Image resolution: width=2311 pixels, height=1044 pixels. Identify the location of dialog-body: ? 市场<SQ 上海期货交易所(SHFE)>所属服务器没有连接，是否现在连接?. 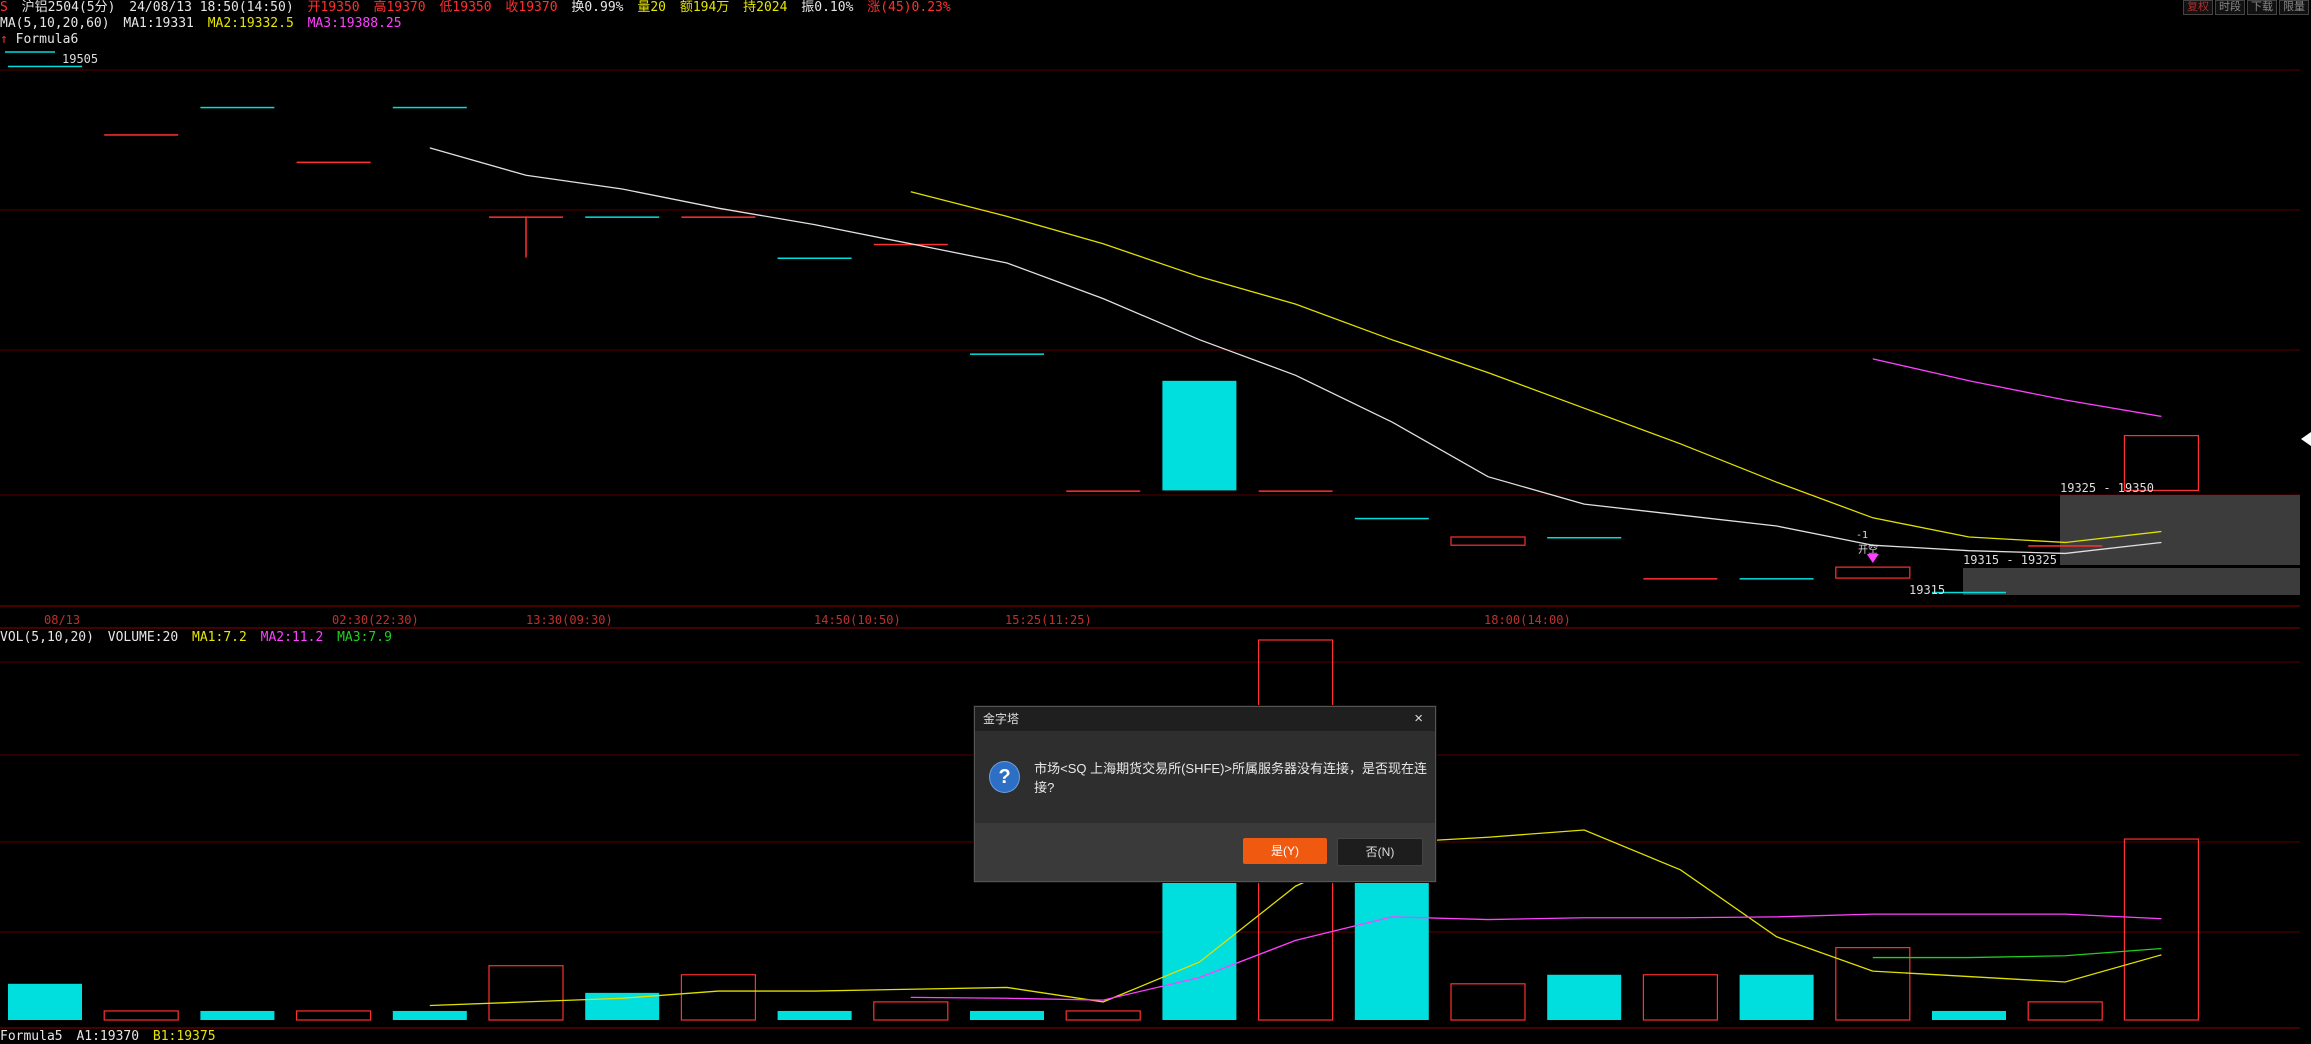
(1205, 777).